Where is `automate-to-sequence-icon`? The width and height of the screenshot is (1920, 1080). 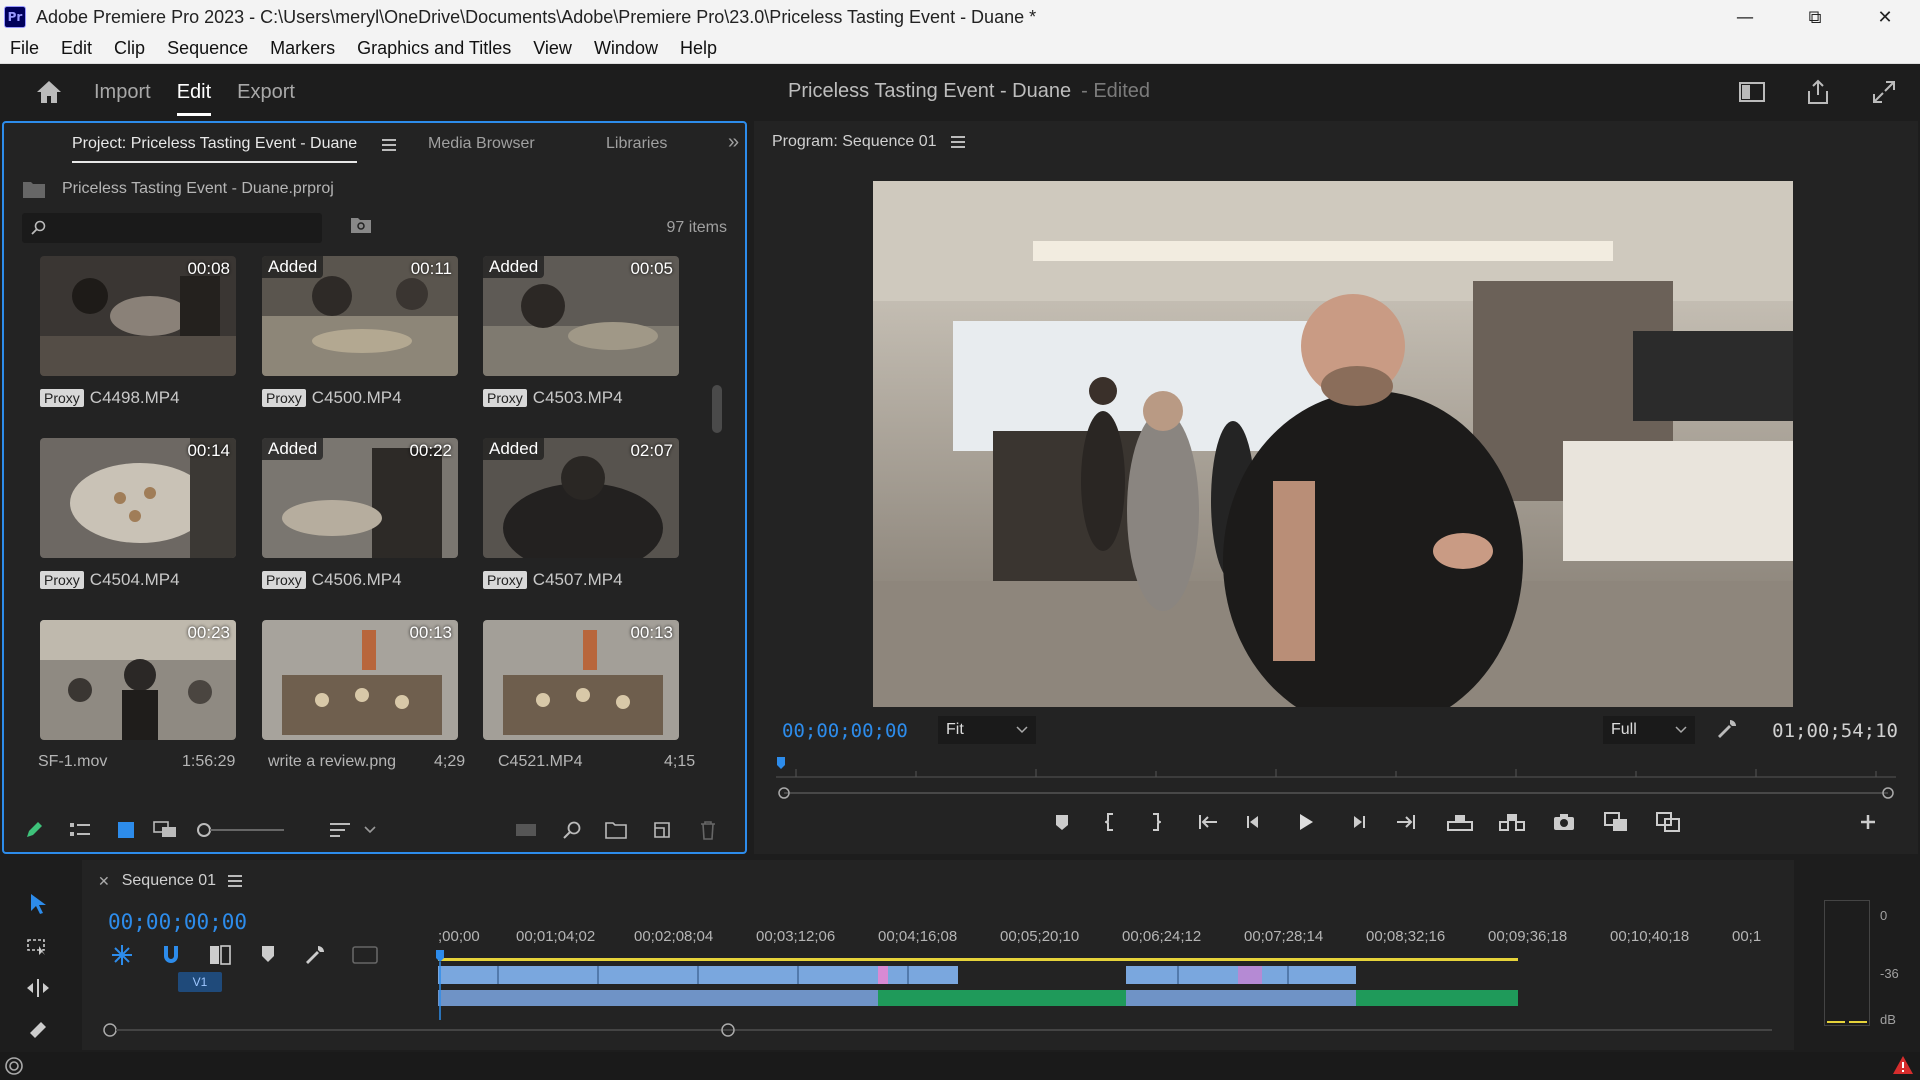 automate-to-sequence-icon is located at coordinates (526, 830).